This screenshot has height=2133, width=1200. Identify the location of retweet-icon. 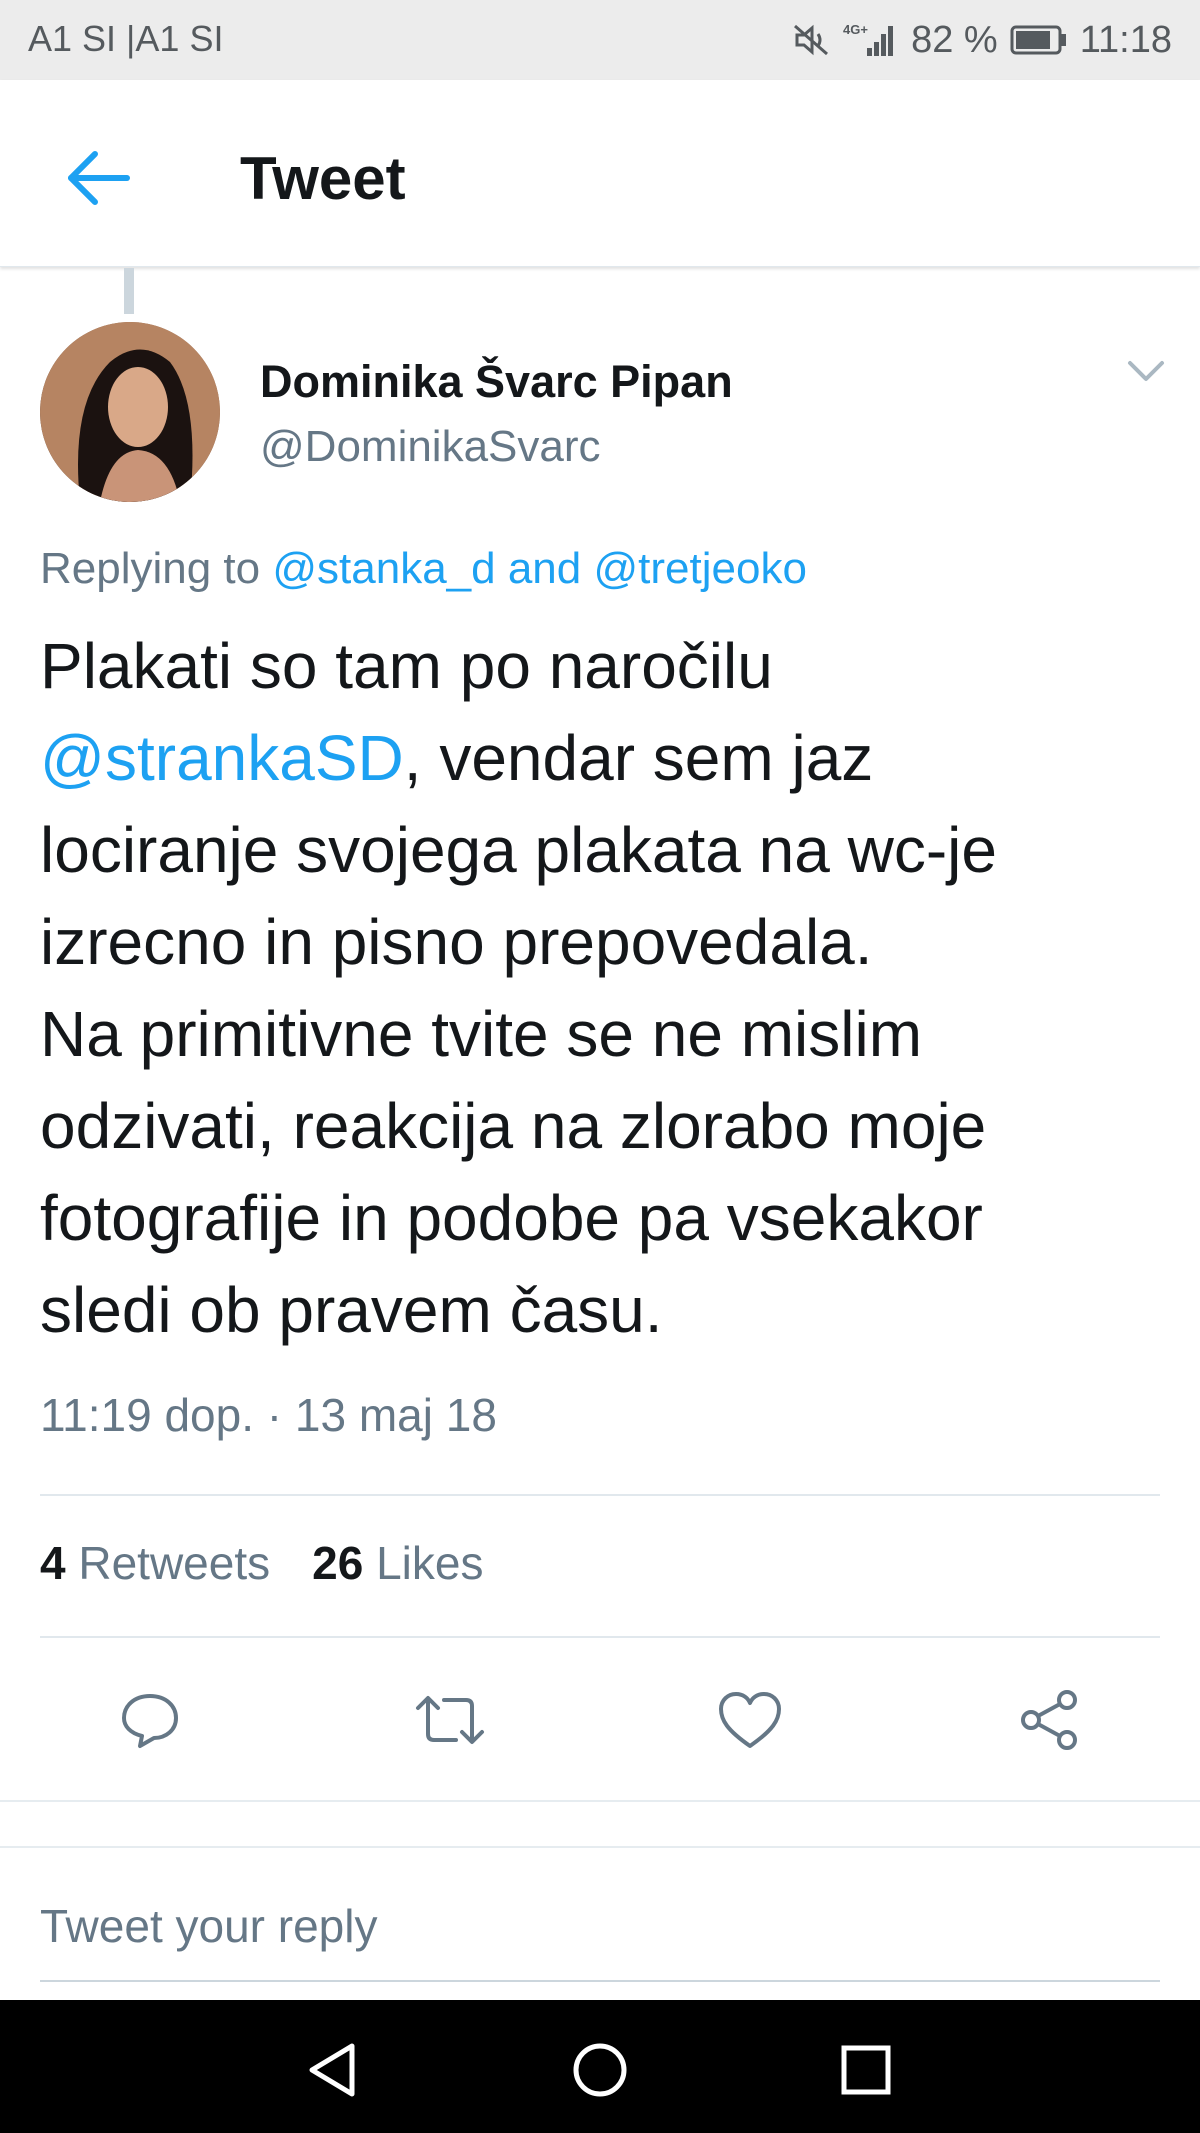
(450, 1720).